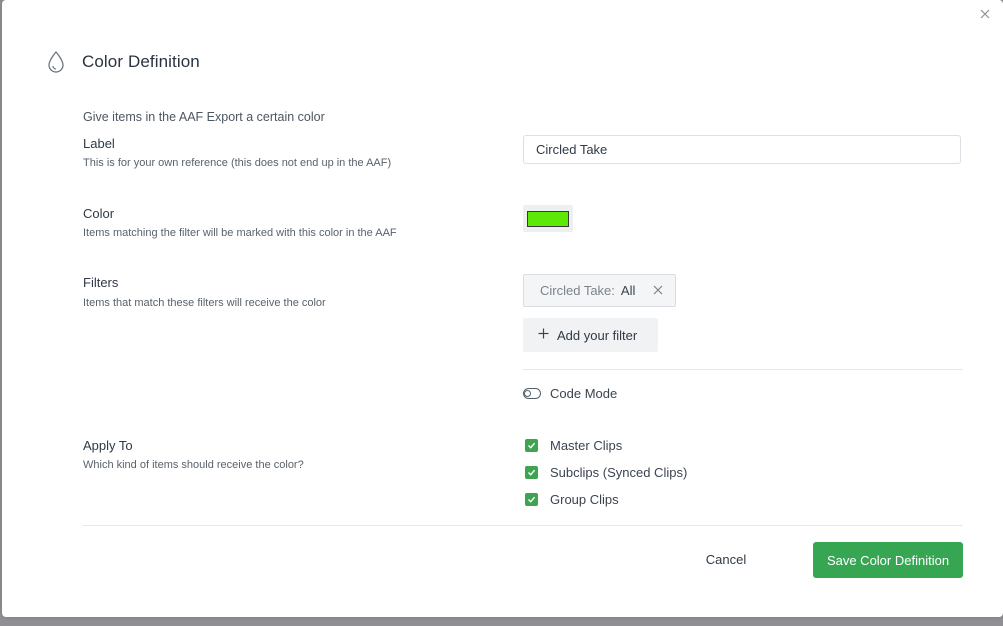  Describe the element at coordinates (586, 445) in the screenshot. I see `checkbox-label: Master Clips` at that location.